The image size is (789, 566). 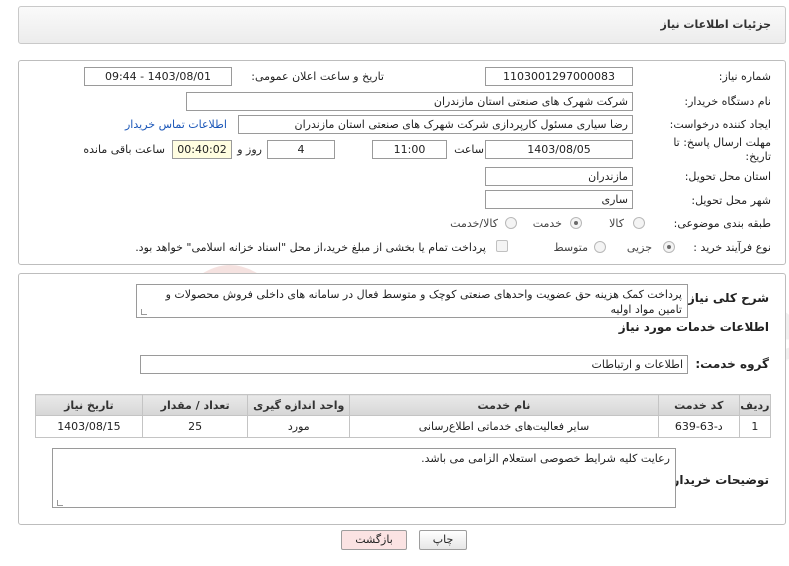 I want to click on process-radio-minor, so click(x=669, y=247).